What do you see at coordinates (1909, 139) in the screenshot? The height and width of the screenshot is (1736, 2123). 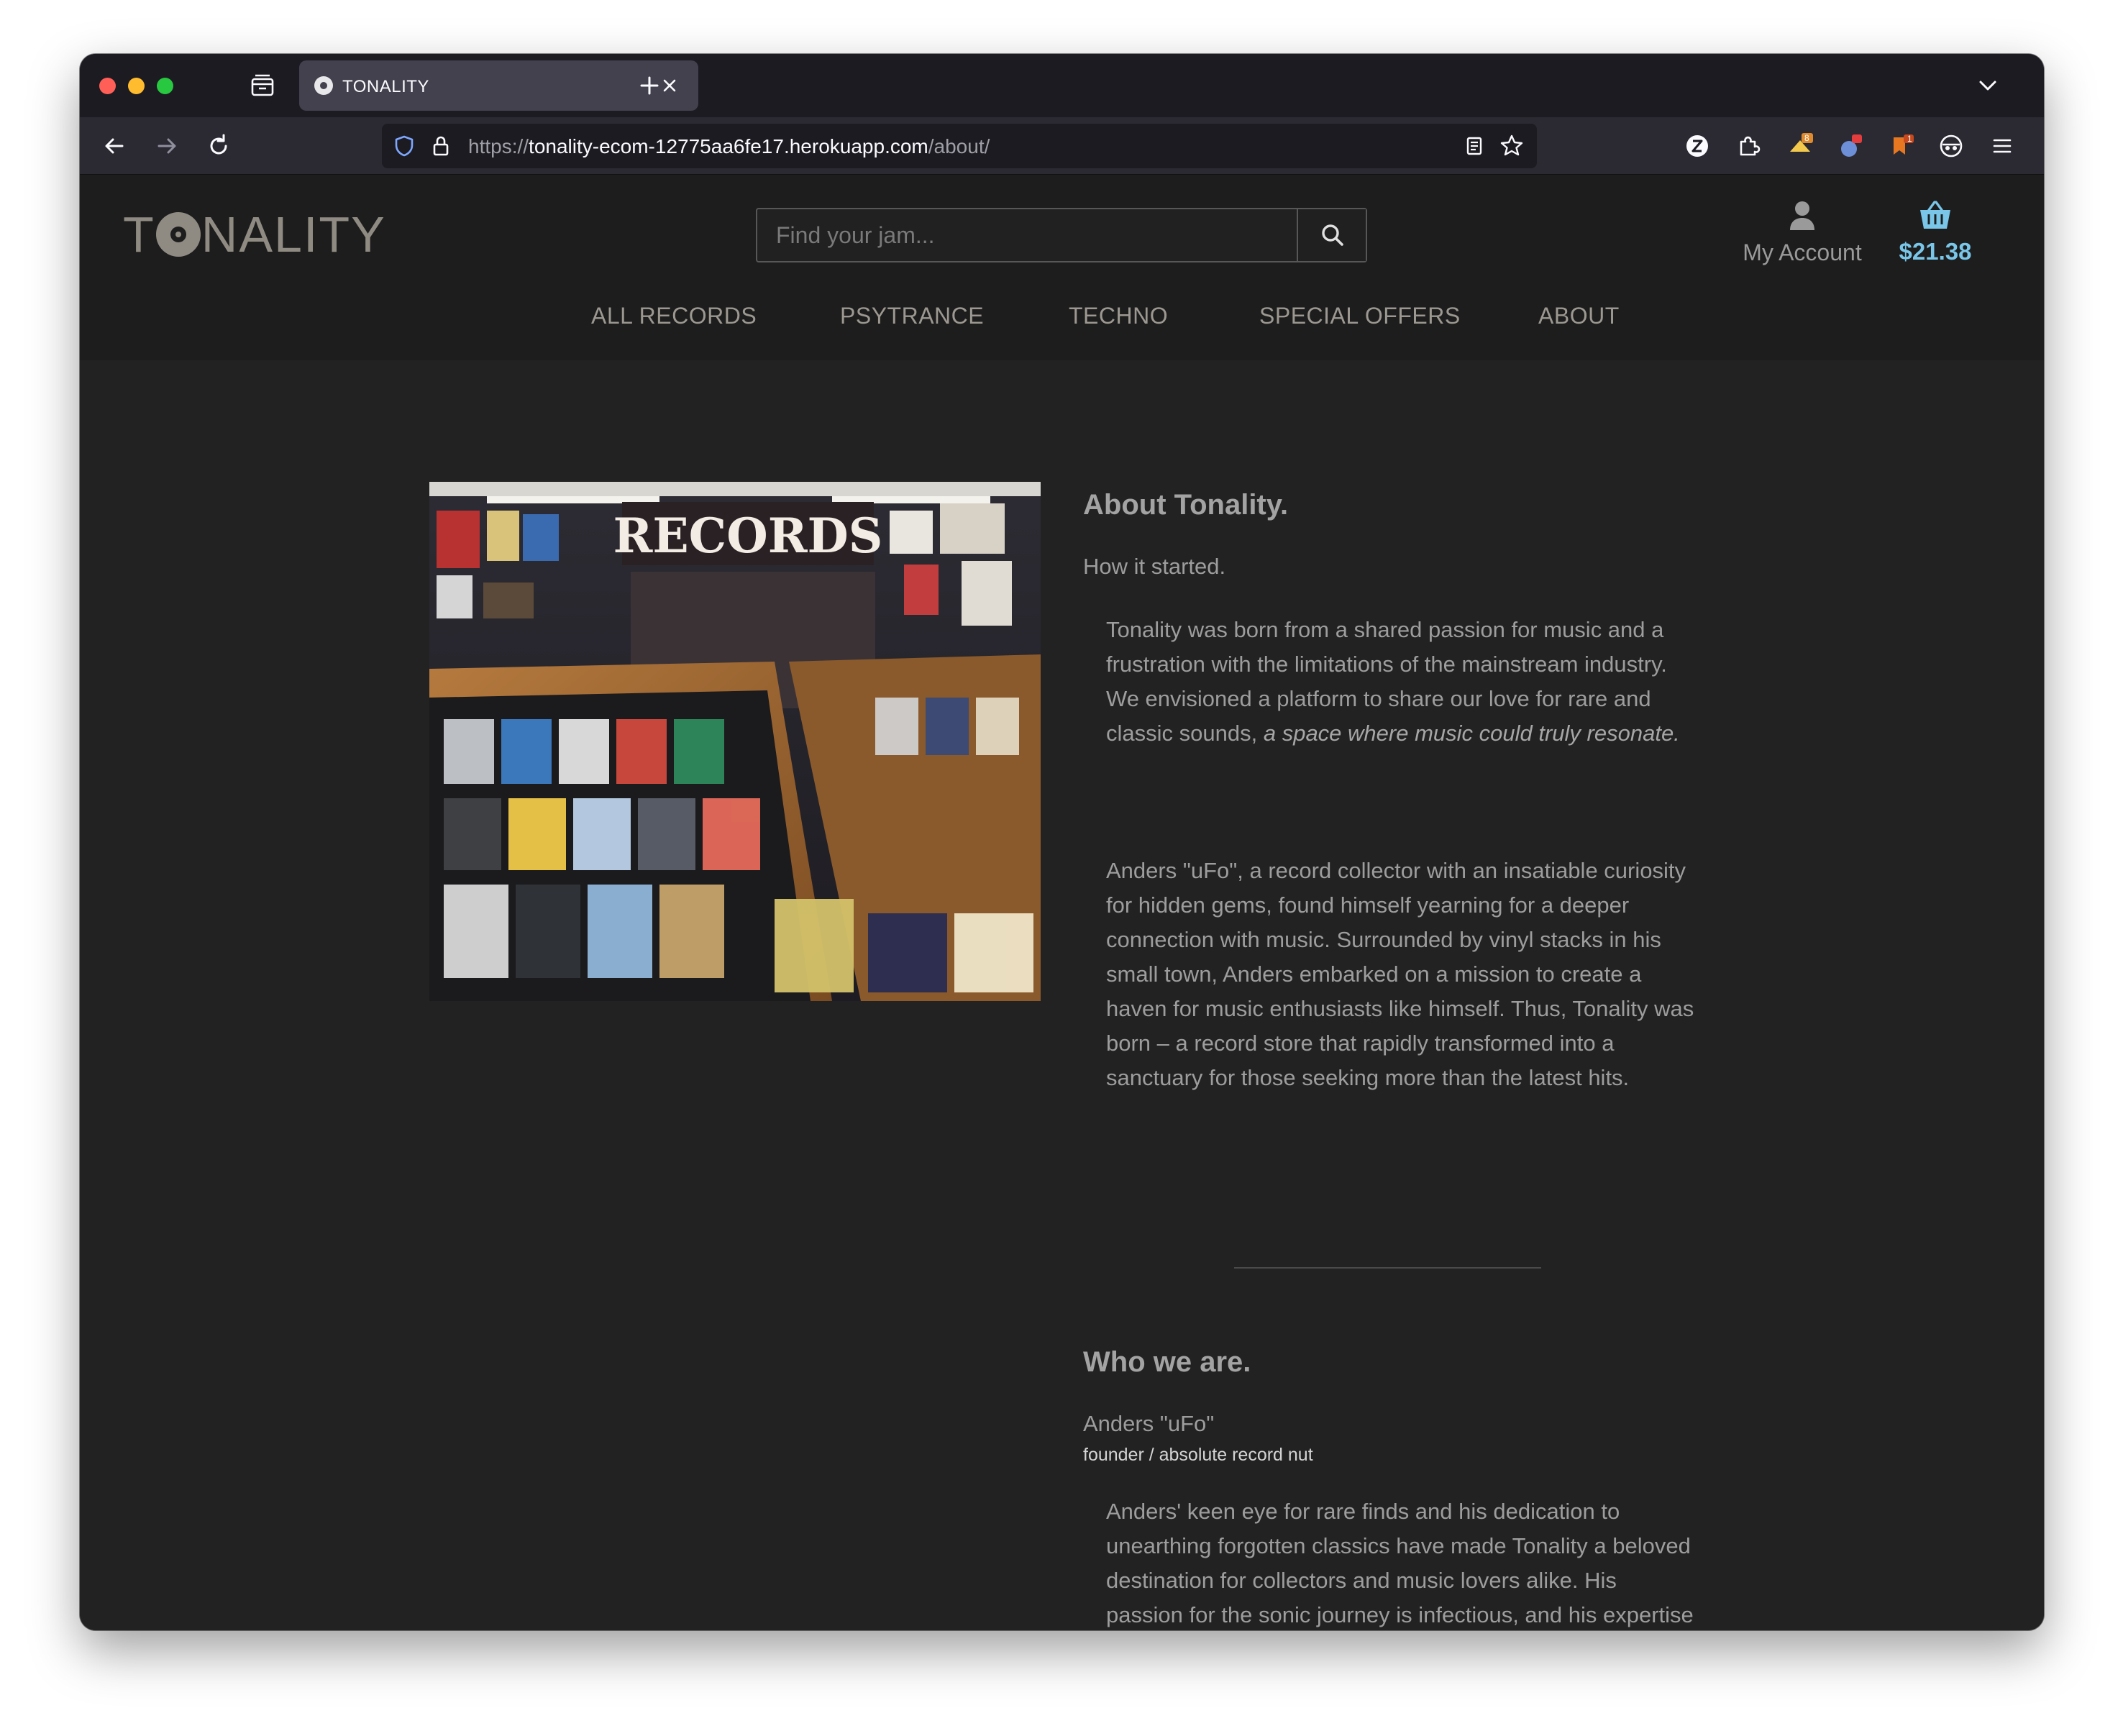 I see `extension-badge-count: 1` at bounding box center [1909, 139].